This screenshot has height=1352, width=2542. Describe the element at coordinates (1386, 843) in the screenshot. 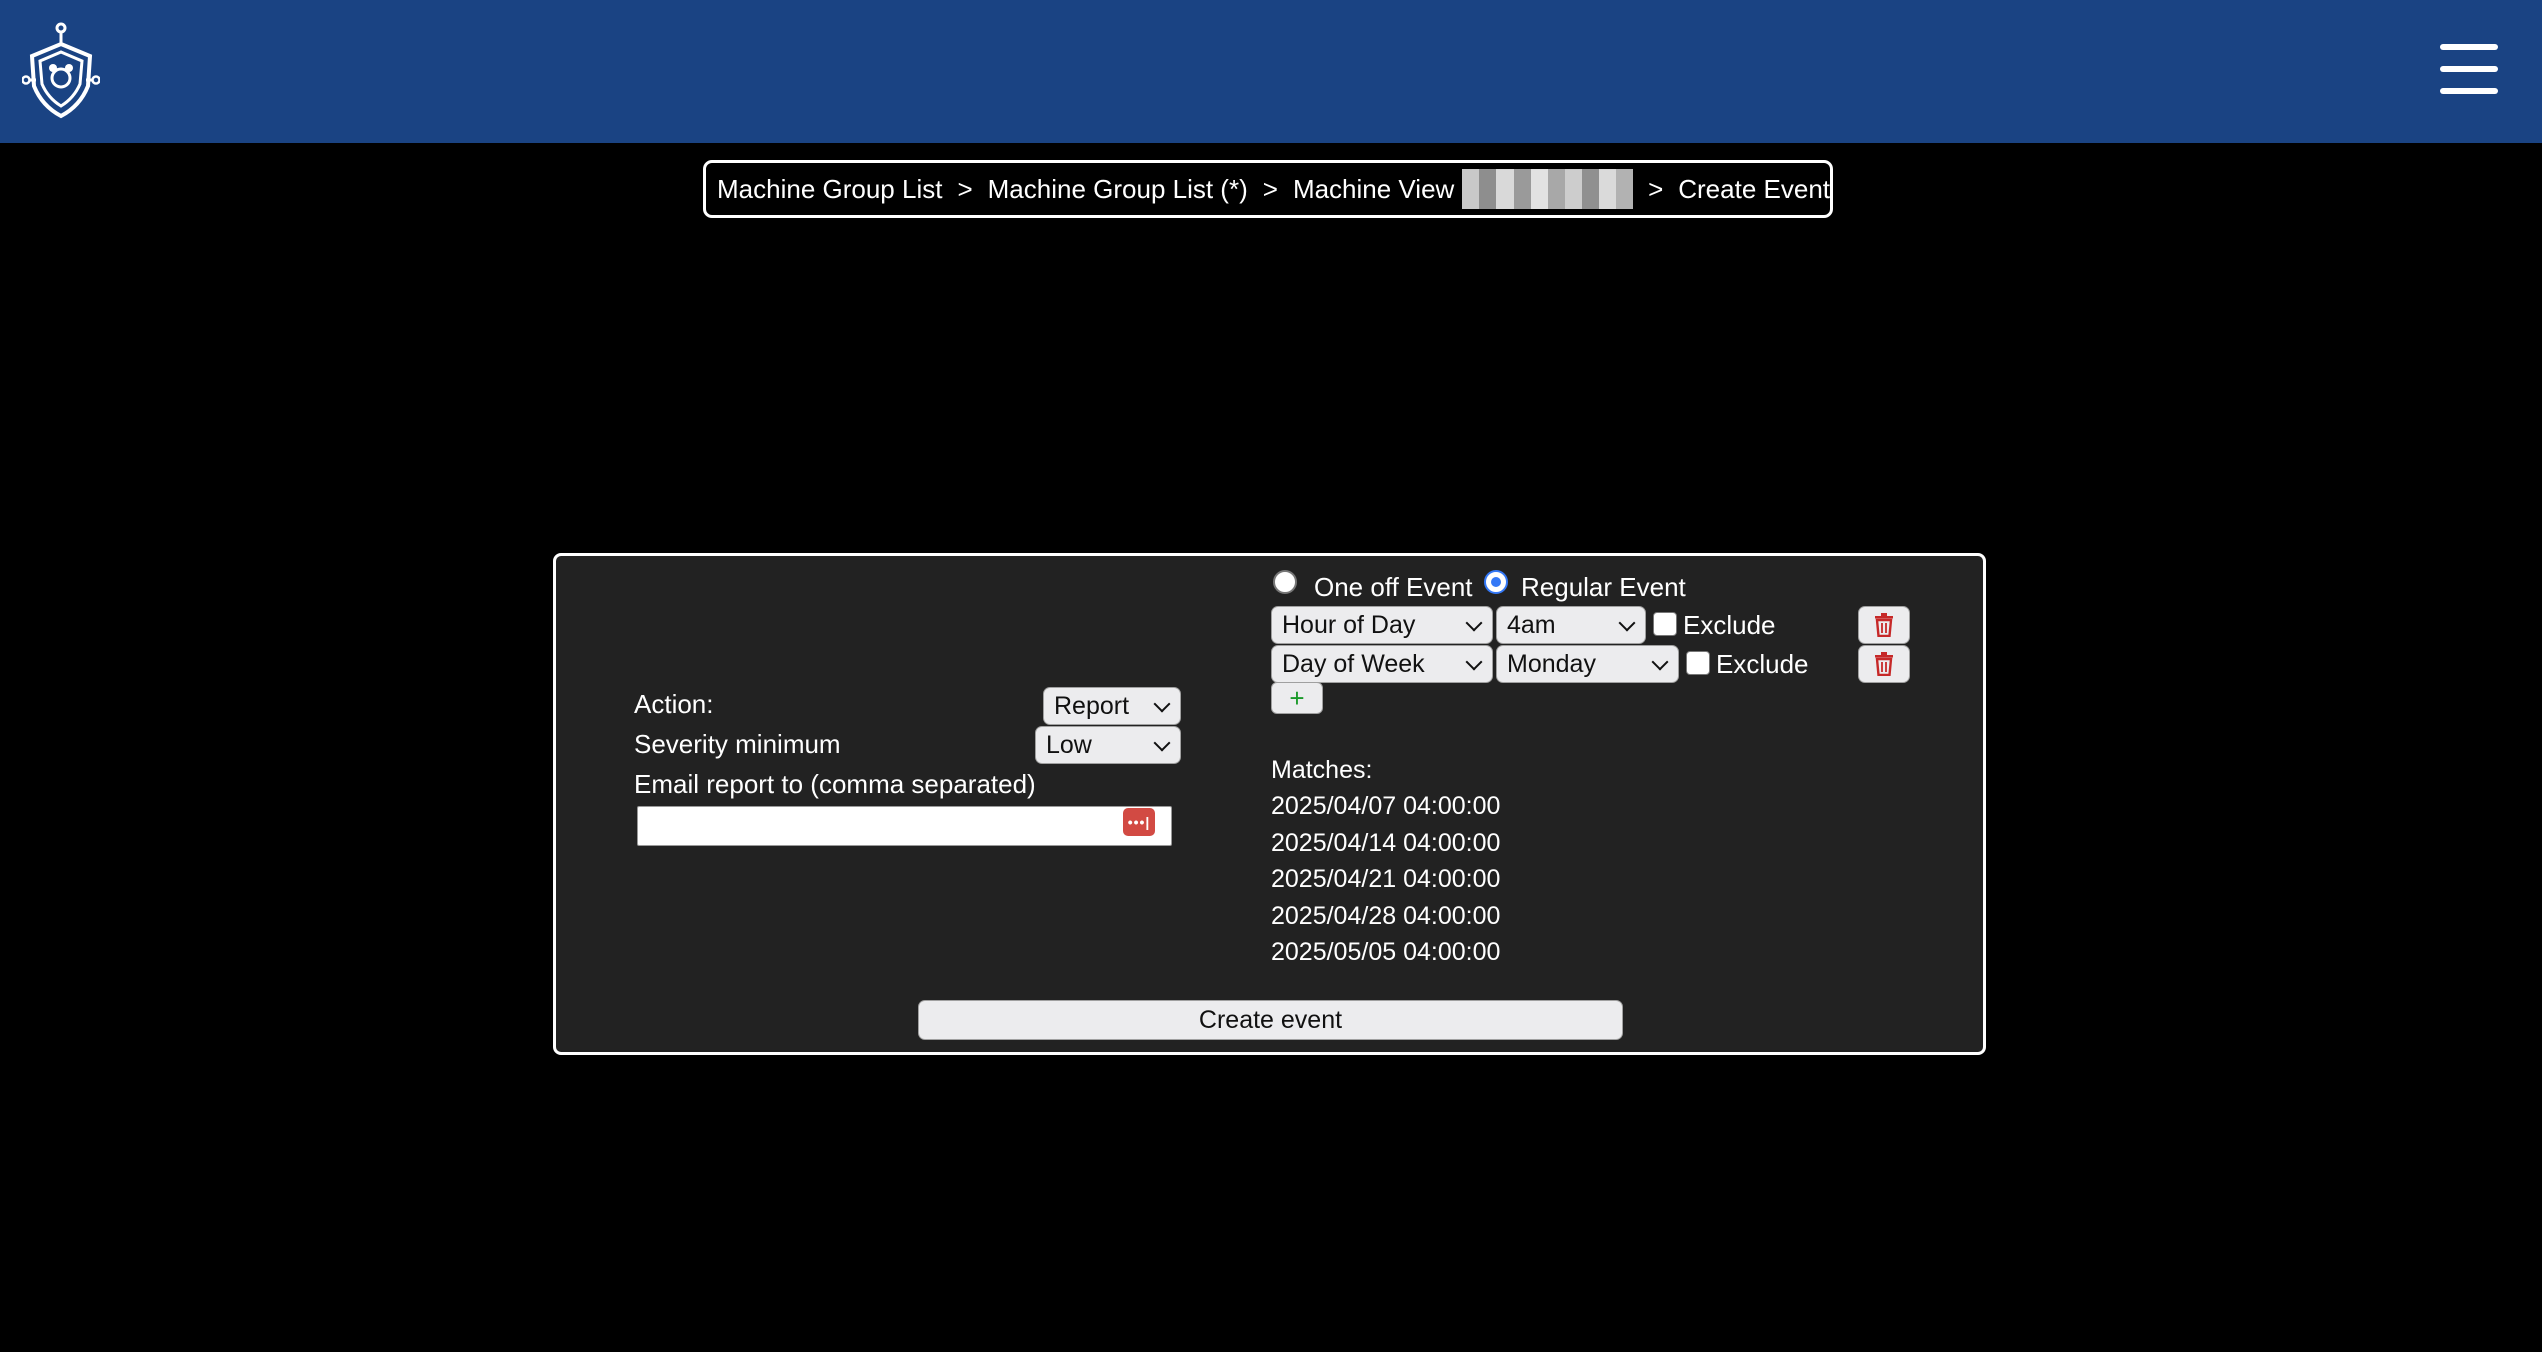

I see `match-item: 2025/04/14 04:00:00` at that location.